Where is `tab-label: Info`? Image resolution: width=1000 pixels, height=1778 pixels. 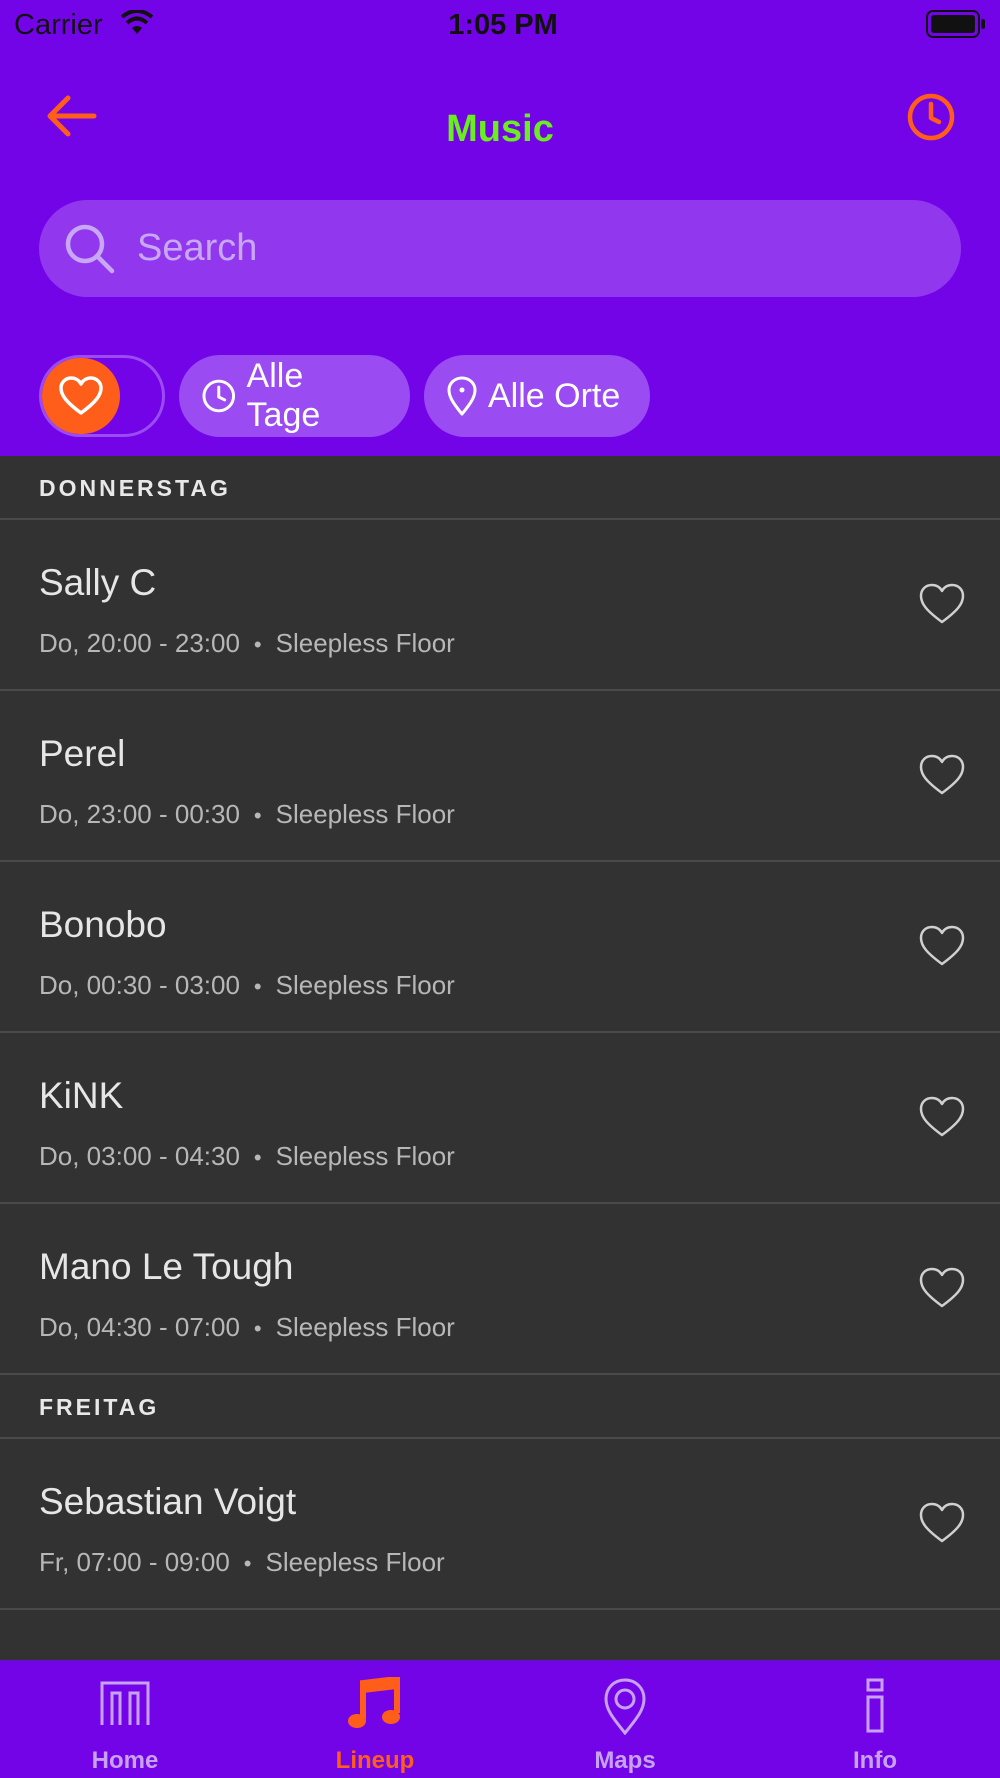
tab-label: Info is located at coordinates (875, 1760).